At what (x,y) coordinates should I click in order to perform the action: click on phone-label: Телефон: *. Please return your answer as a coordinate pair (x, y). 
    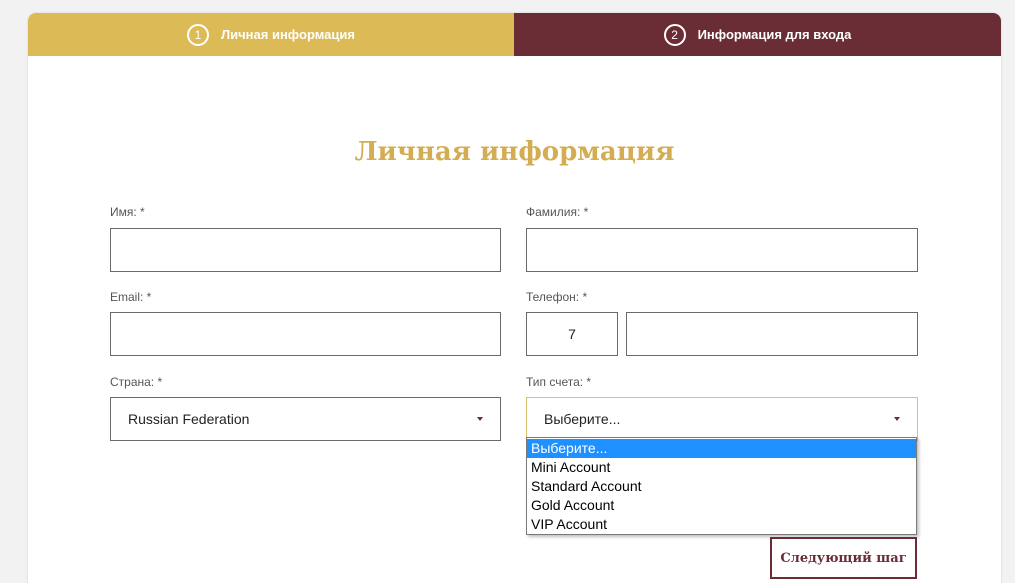
    Looking at the image, I should click on (557, 297).